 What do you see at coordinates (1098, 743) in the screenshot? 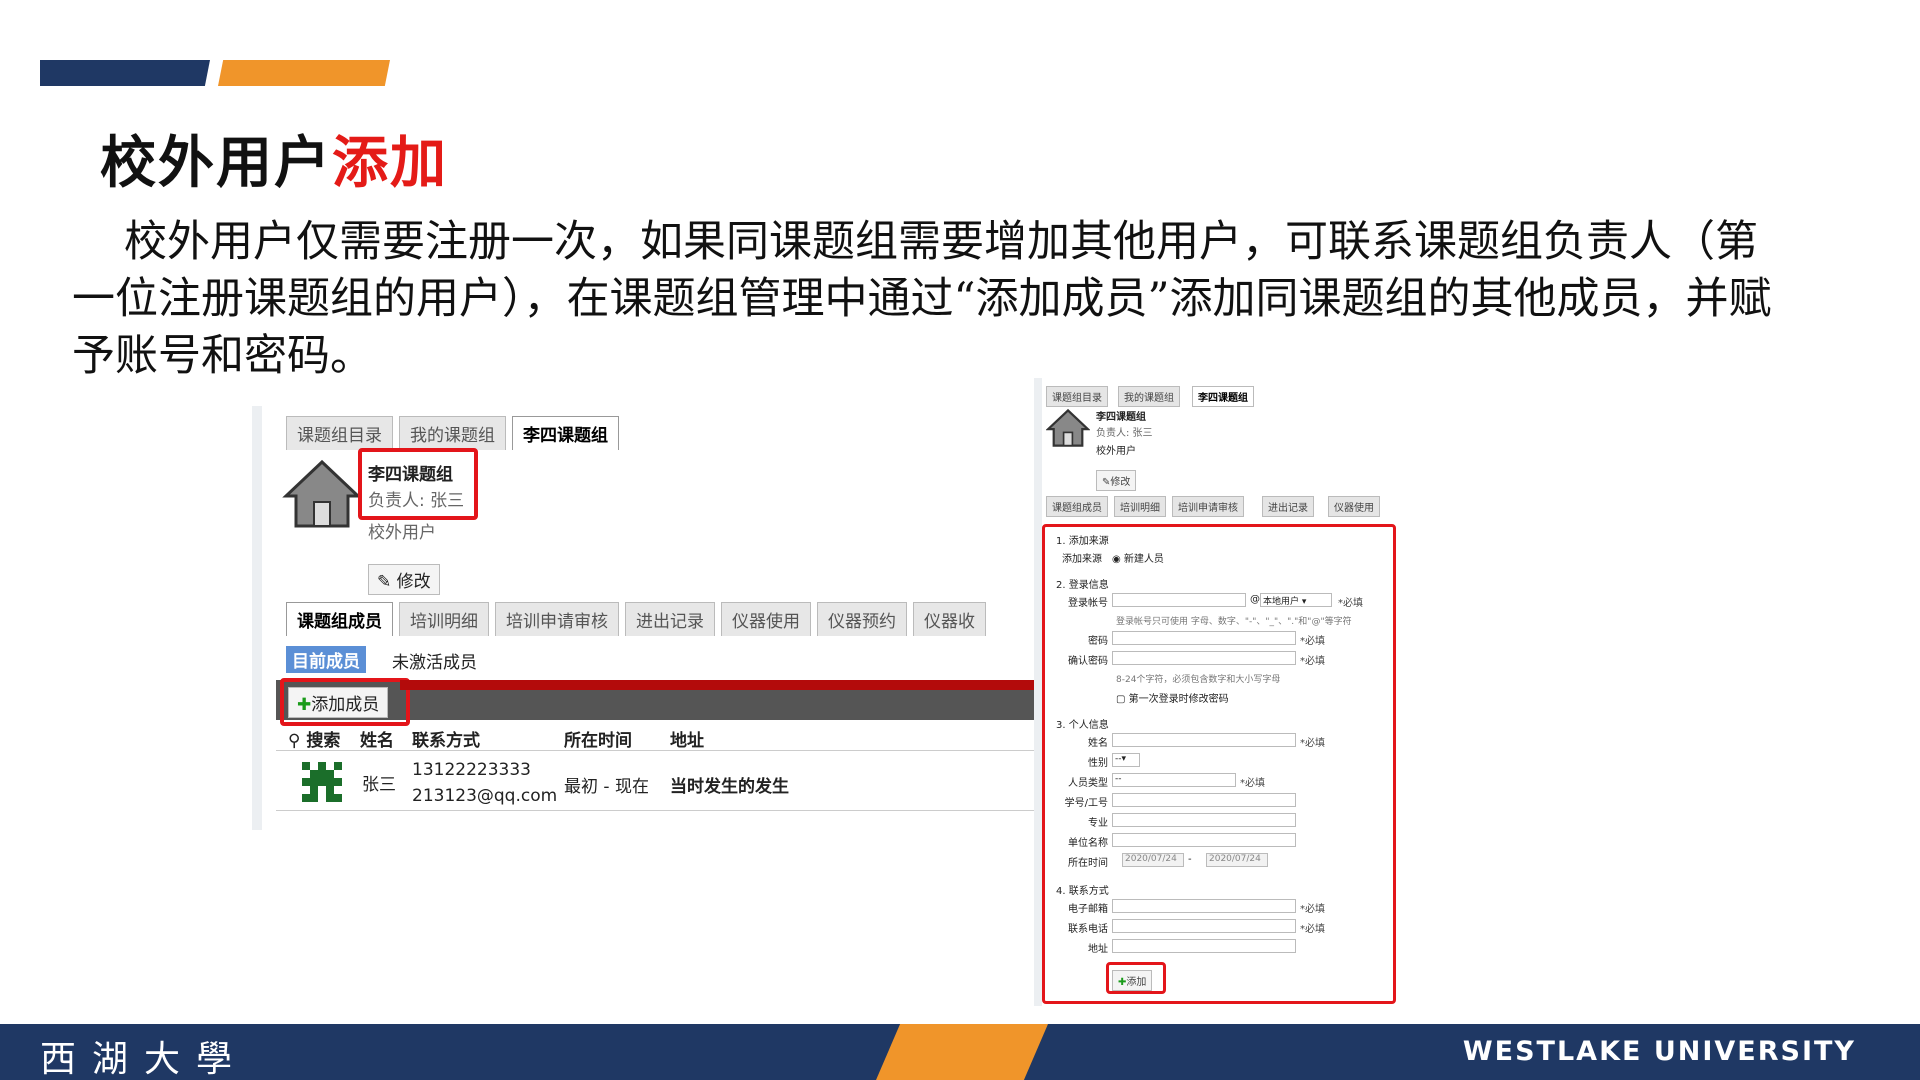
I see `name-label: 姓名` at bounding box center [1098, 743].